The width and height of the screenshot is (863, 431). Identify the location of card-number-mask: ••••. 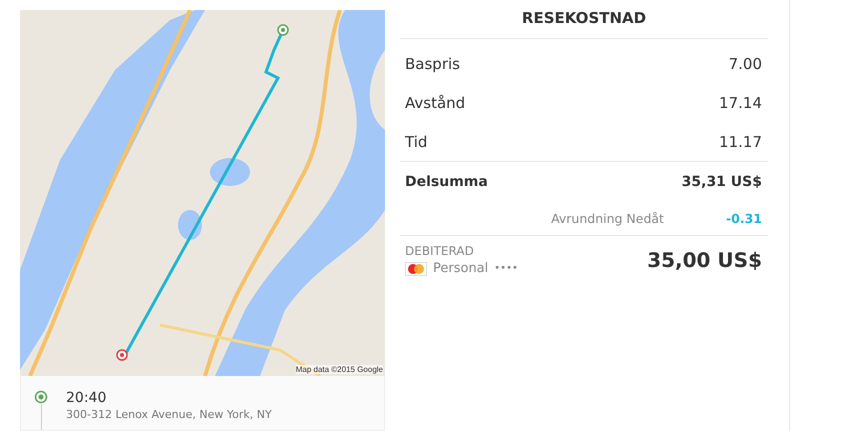
(506, 268).